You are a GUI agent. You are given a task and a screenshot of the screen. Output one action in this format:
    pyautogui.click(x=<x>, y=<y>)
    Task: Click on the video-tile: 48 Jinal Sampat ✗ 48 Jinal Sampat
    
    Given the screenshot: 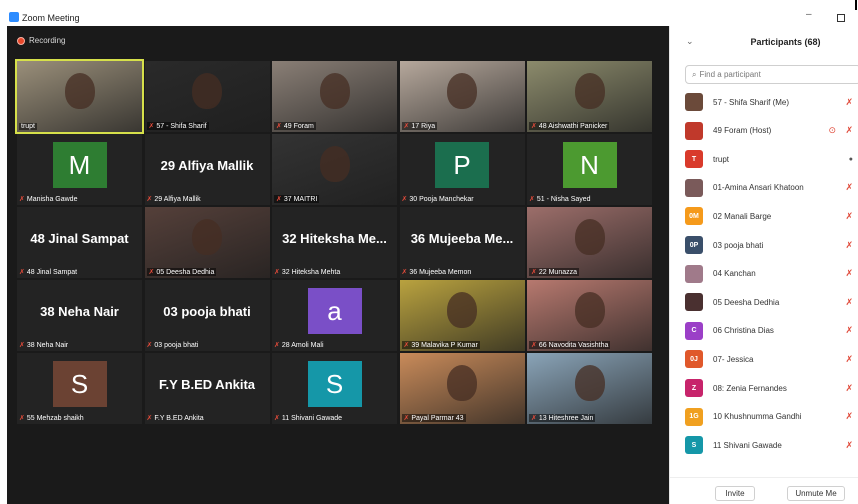 What is the action you would take?
    pyautogui.click(x=79, y=242)
    